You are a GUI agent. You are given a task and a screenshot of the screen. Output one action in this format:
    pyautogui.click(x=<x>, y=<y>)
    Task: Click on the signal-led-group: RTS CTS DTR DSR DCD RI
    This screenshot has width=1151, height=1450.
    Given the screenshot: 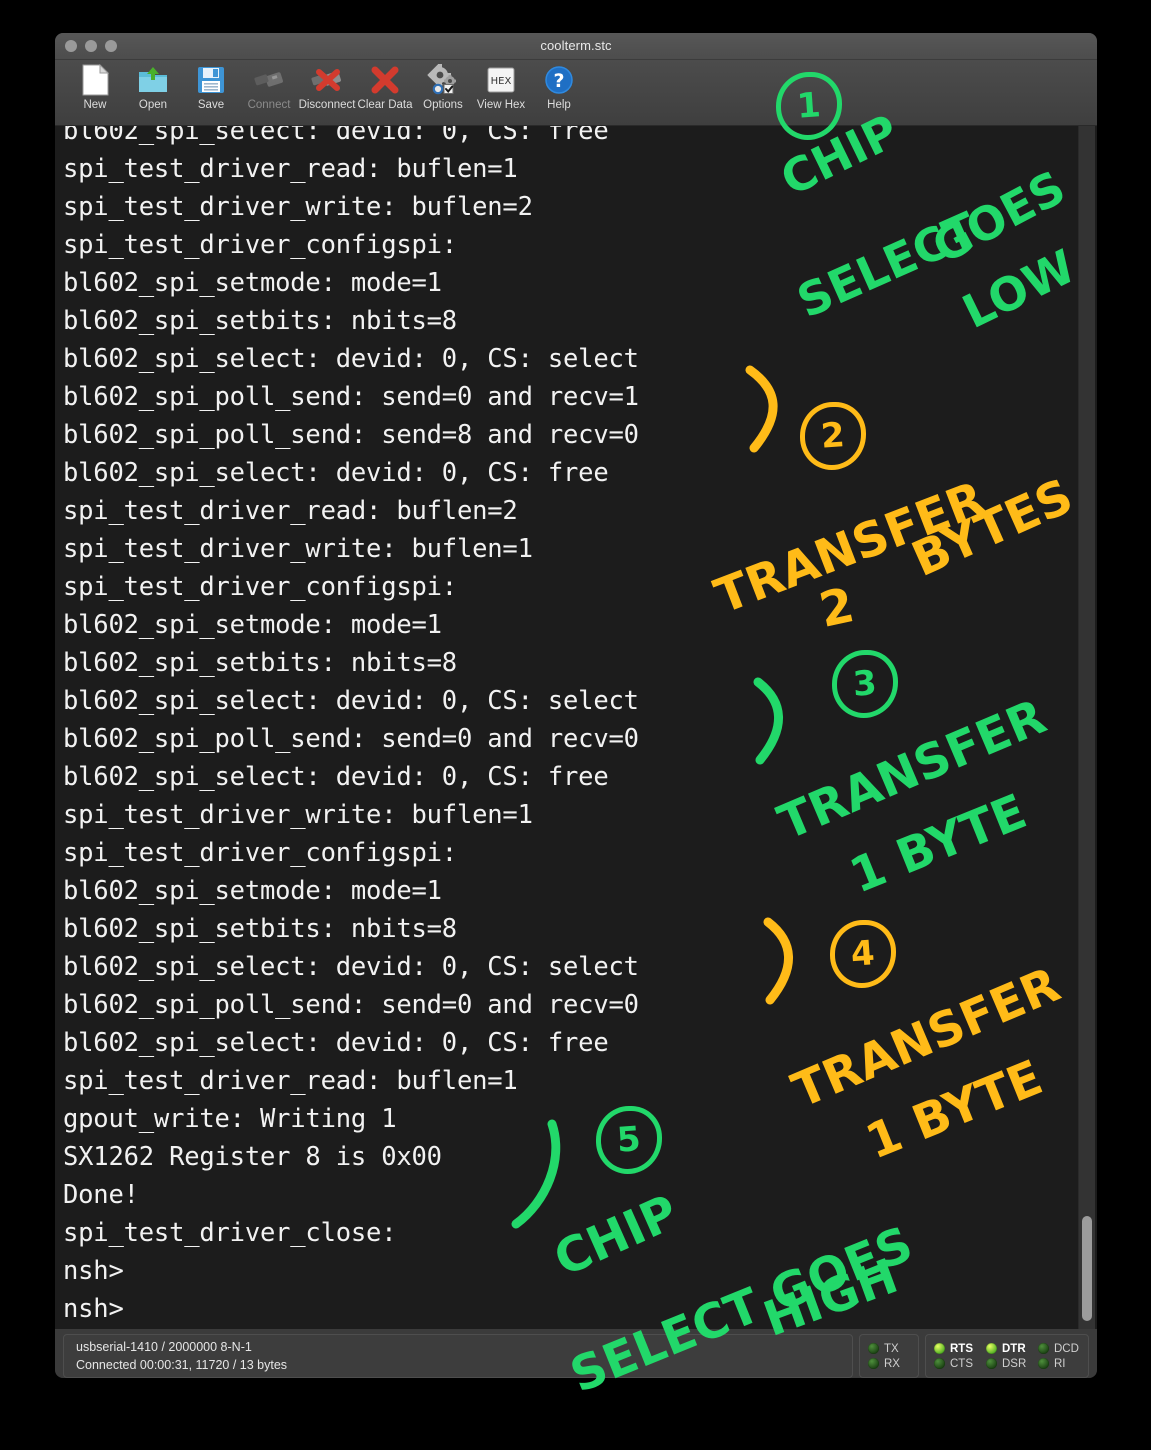 What is the action you would take?
    pyautogui.click(x=1007, y=1356)
    